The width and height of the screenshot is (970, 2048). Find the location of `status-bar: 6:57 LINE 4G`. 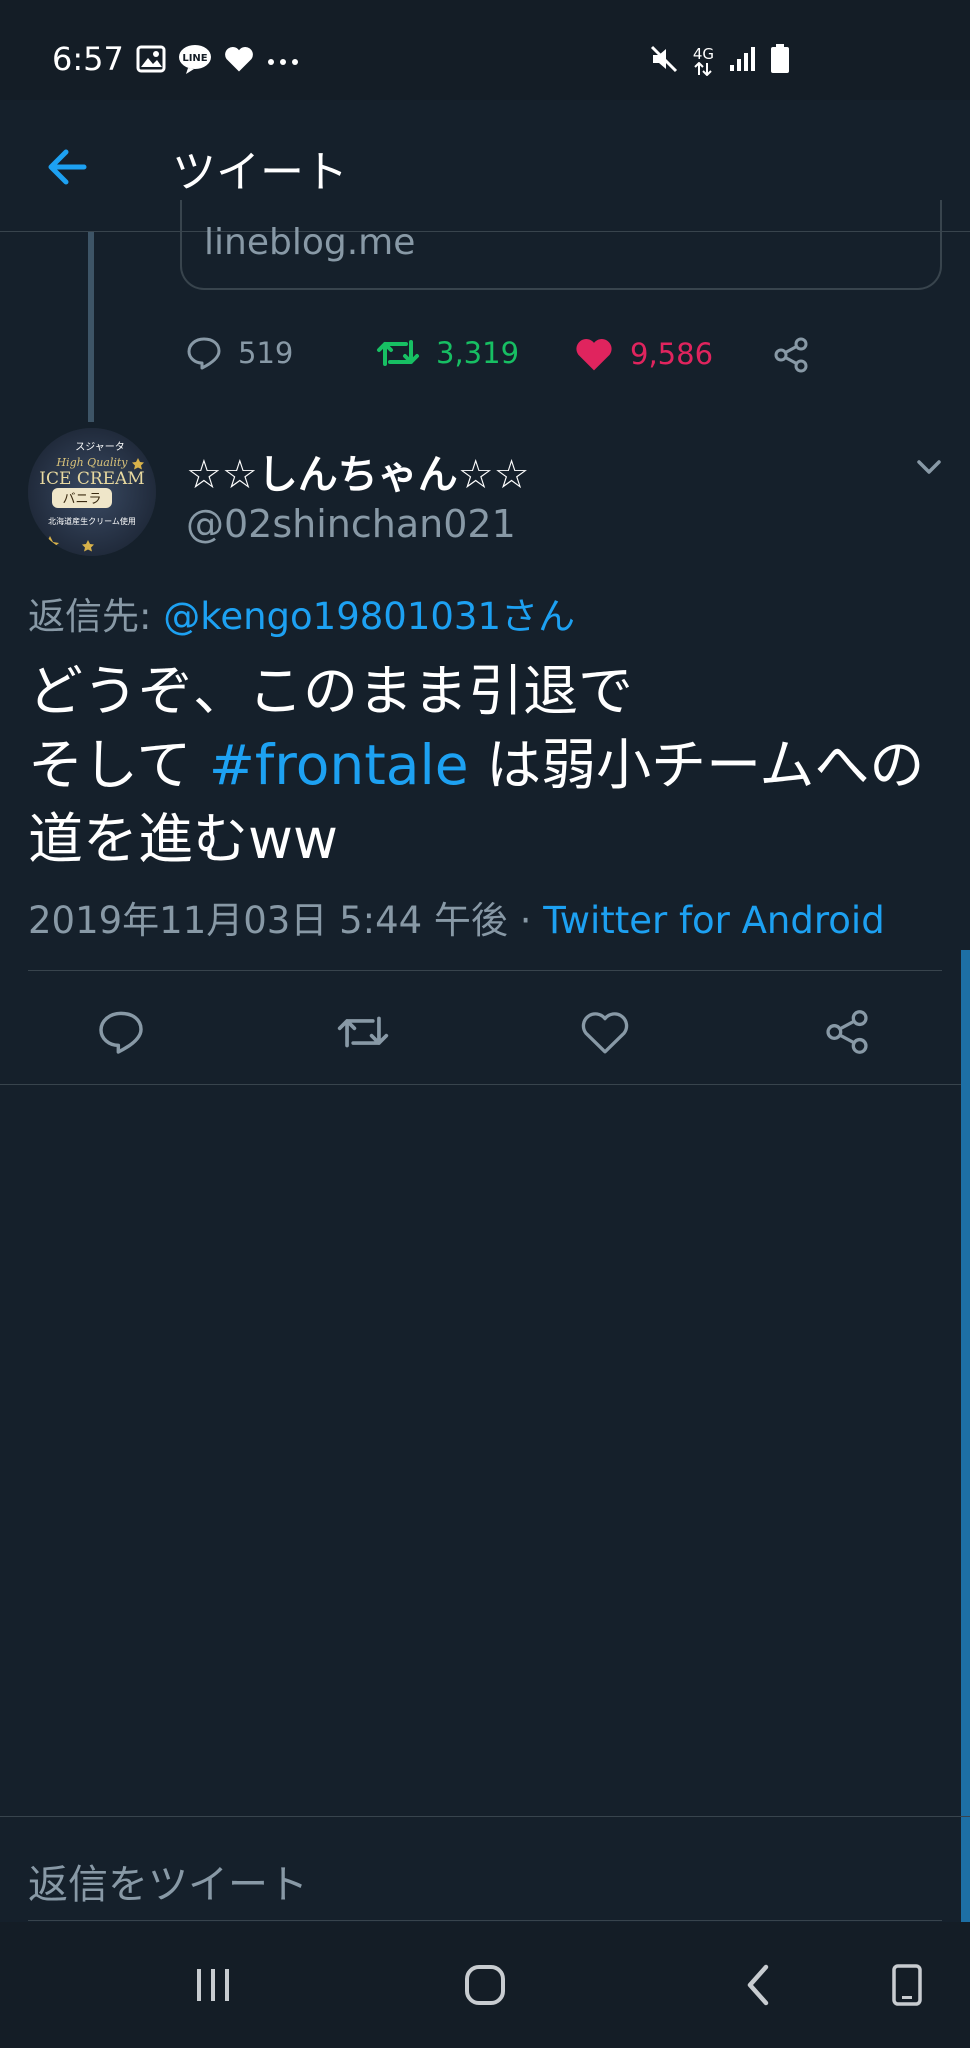

status-bar: 6:57 LINE 4G is located at coordinates (485, 50).